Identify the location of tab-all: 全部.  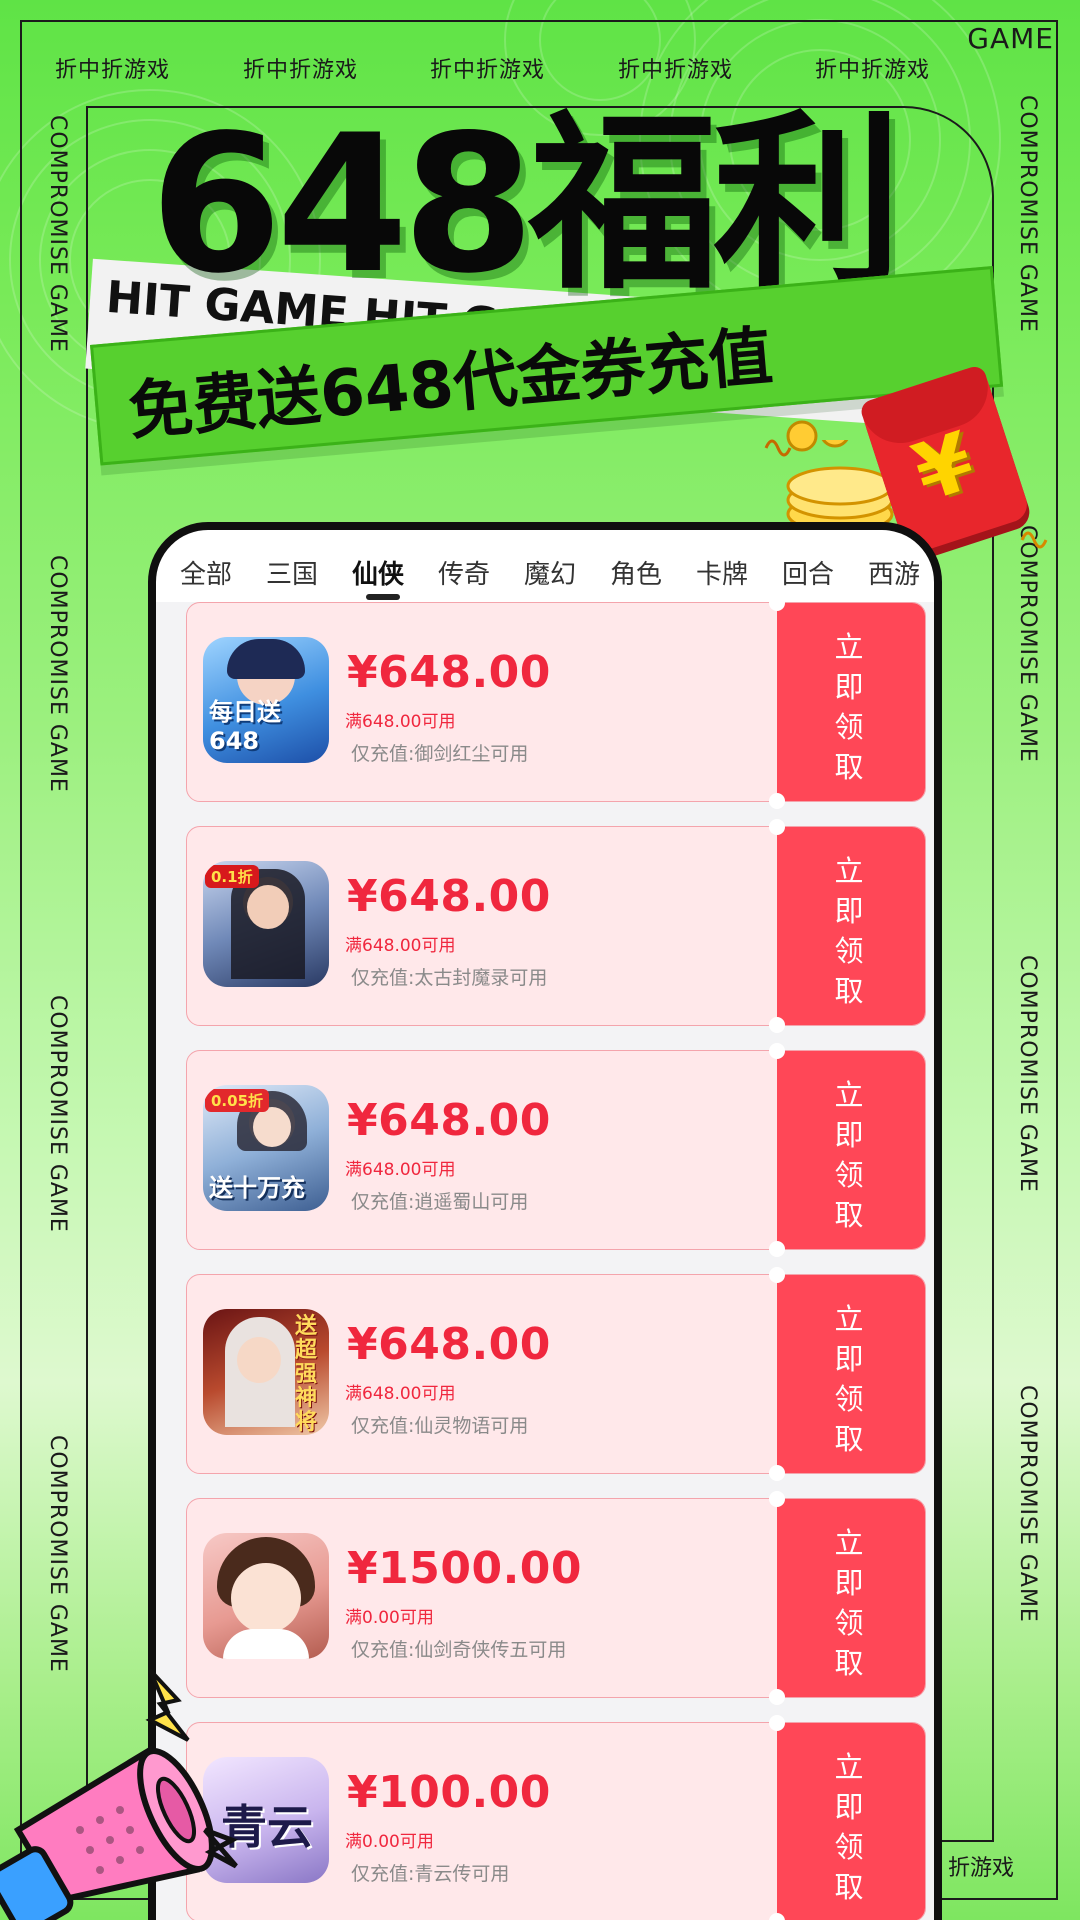
(206, 572).